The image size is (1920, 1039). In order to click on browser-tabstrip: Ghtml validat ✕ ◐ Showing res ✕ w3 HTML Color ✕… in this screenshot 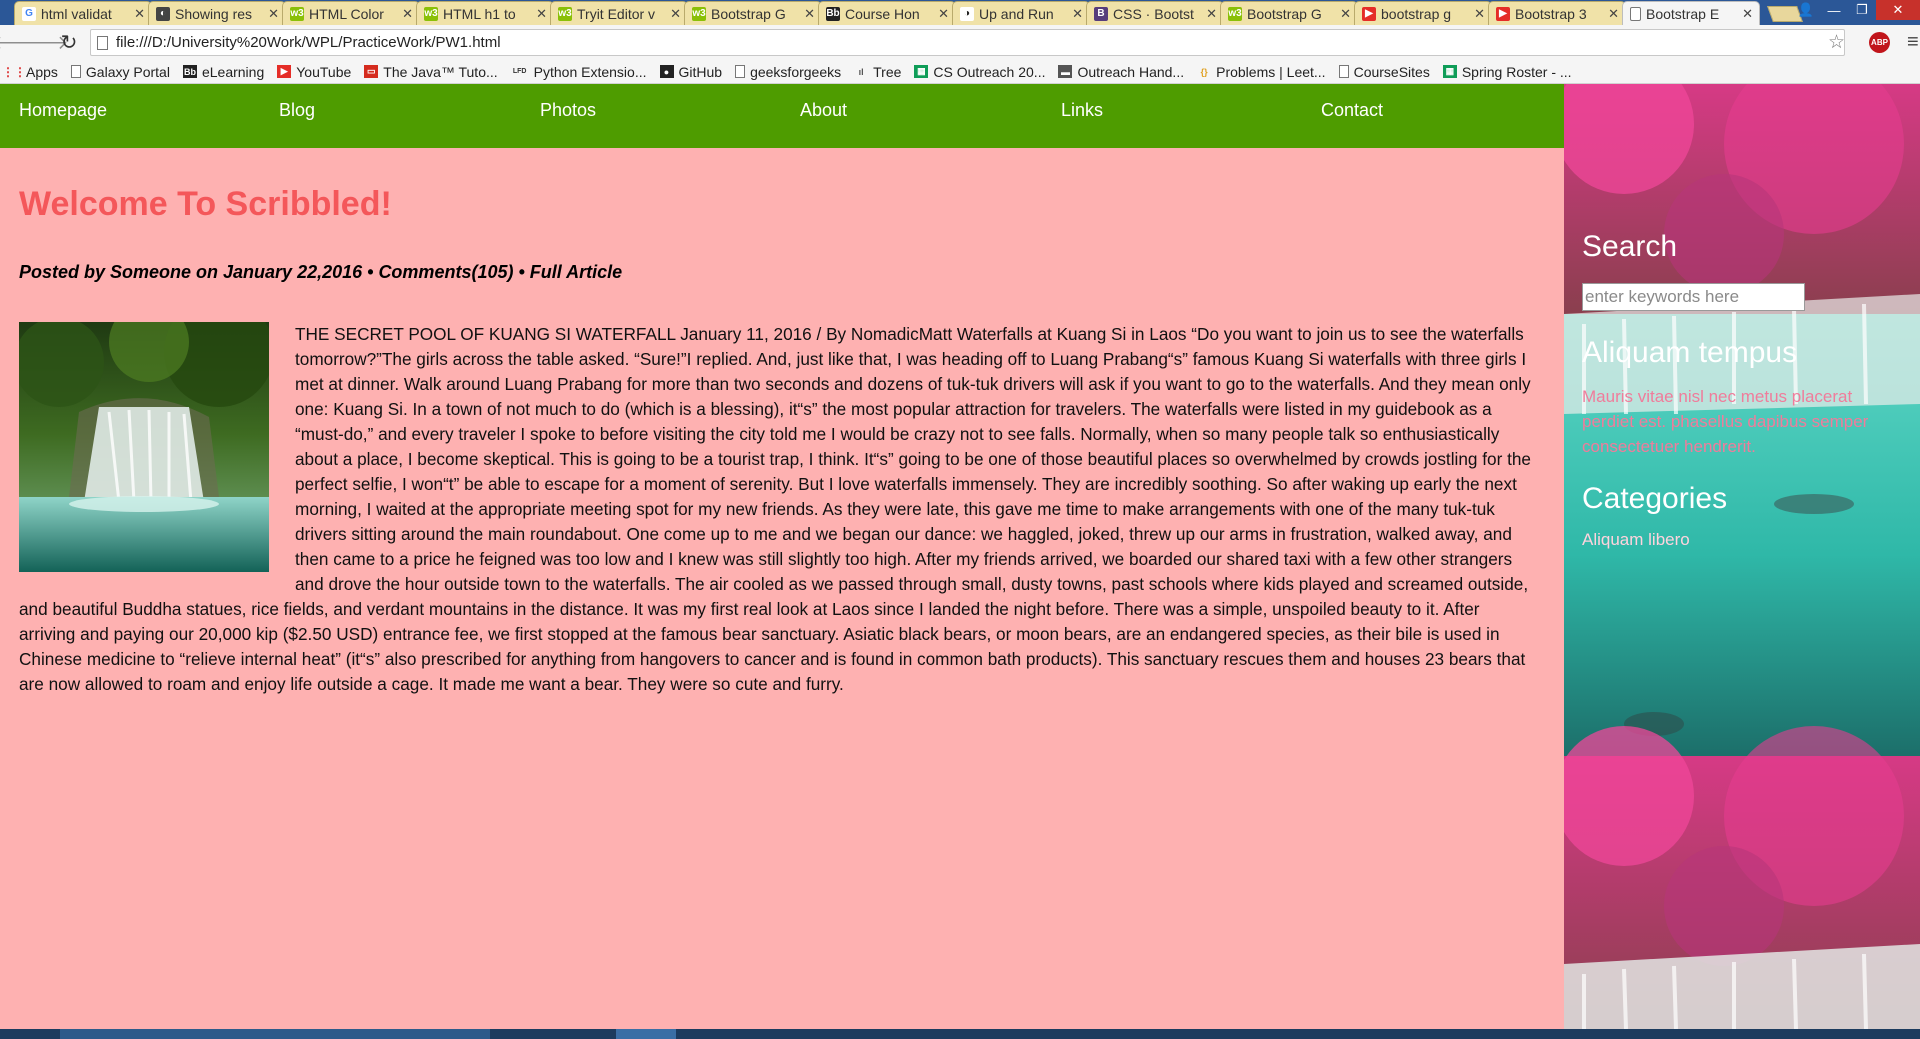, I will do `click(960, 12)`.